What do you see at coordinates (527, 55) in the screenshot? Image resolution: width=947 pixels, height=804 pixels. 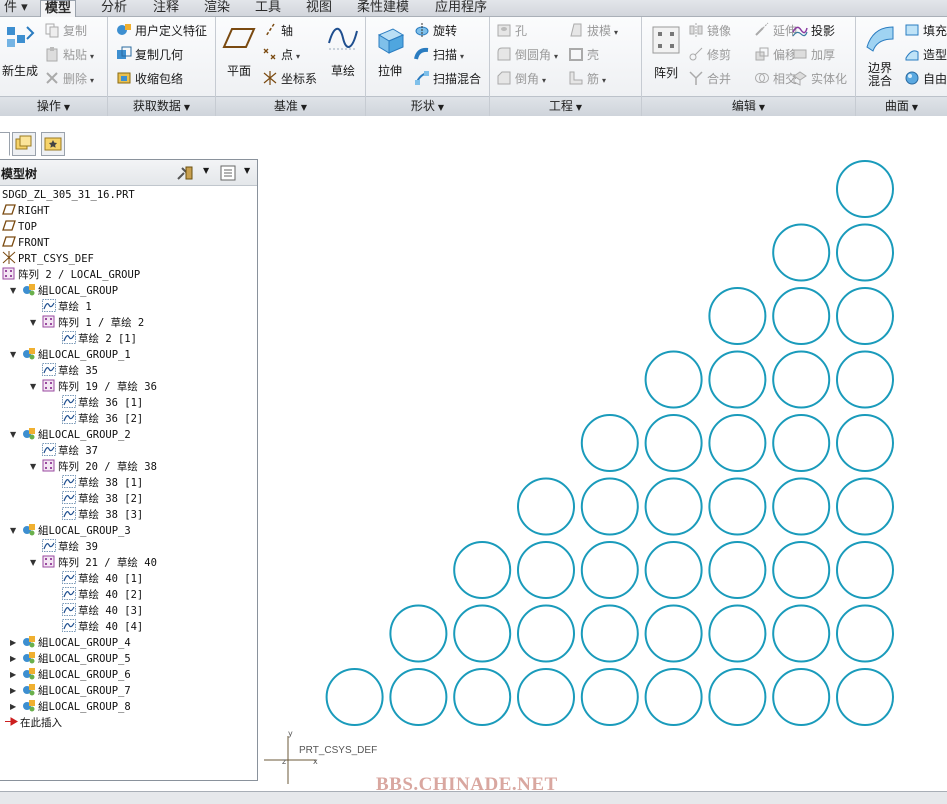 I see `round-button: 倒圆角 ▾` at bounding box center [527, 55].